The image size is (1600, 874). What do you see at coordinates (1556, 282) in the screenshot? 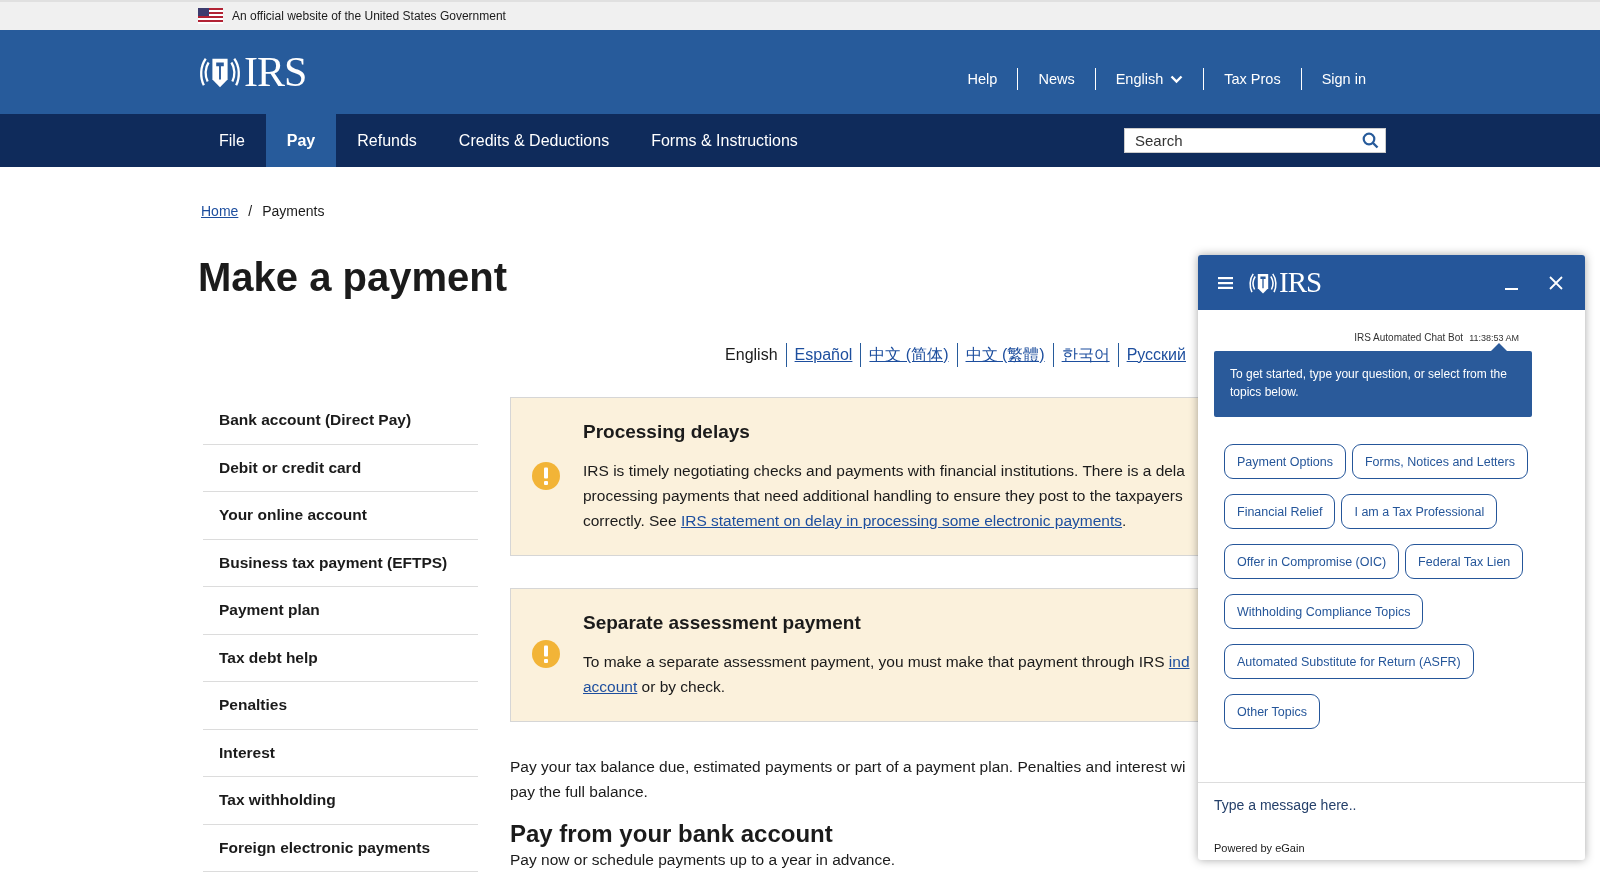
I see `close-icon` at bounding box center [1556, 282].